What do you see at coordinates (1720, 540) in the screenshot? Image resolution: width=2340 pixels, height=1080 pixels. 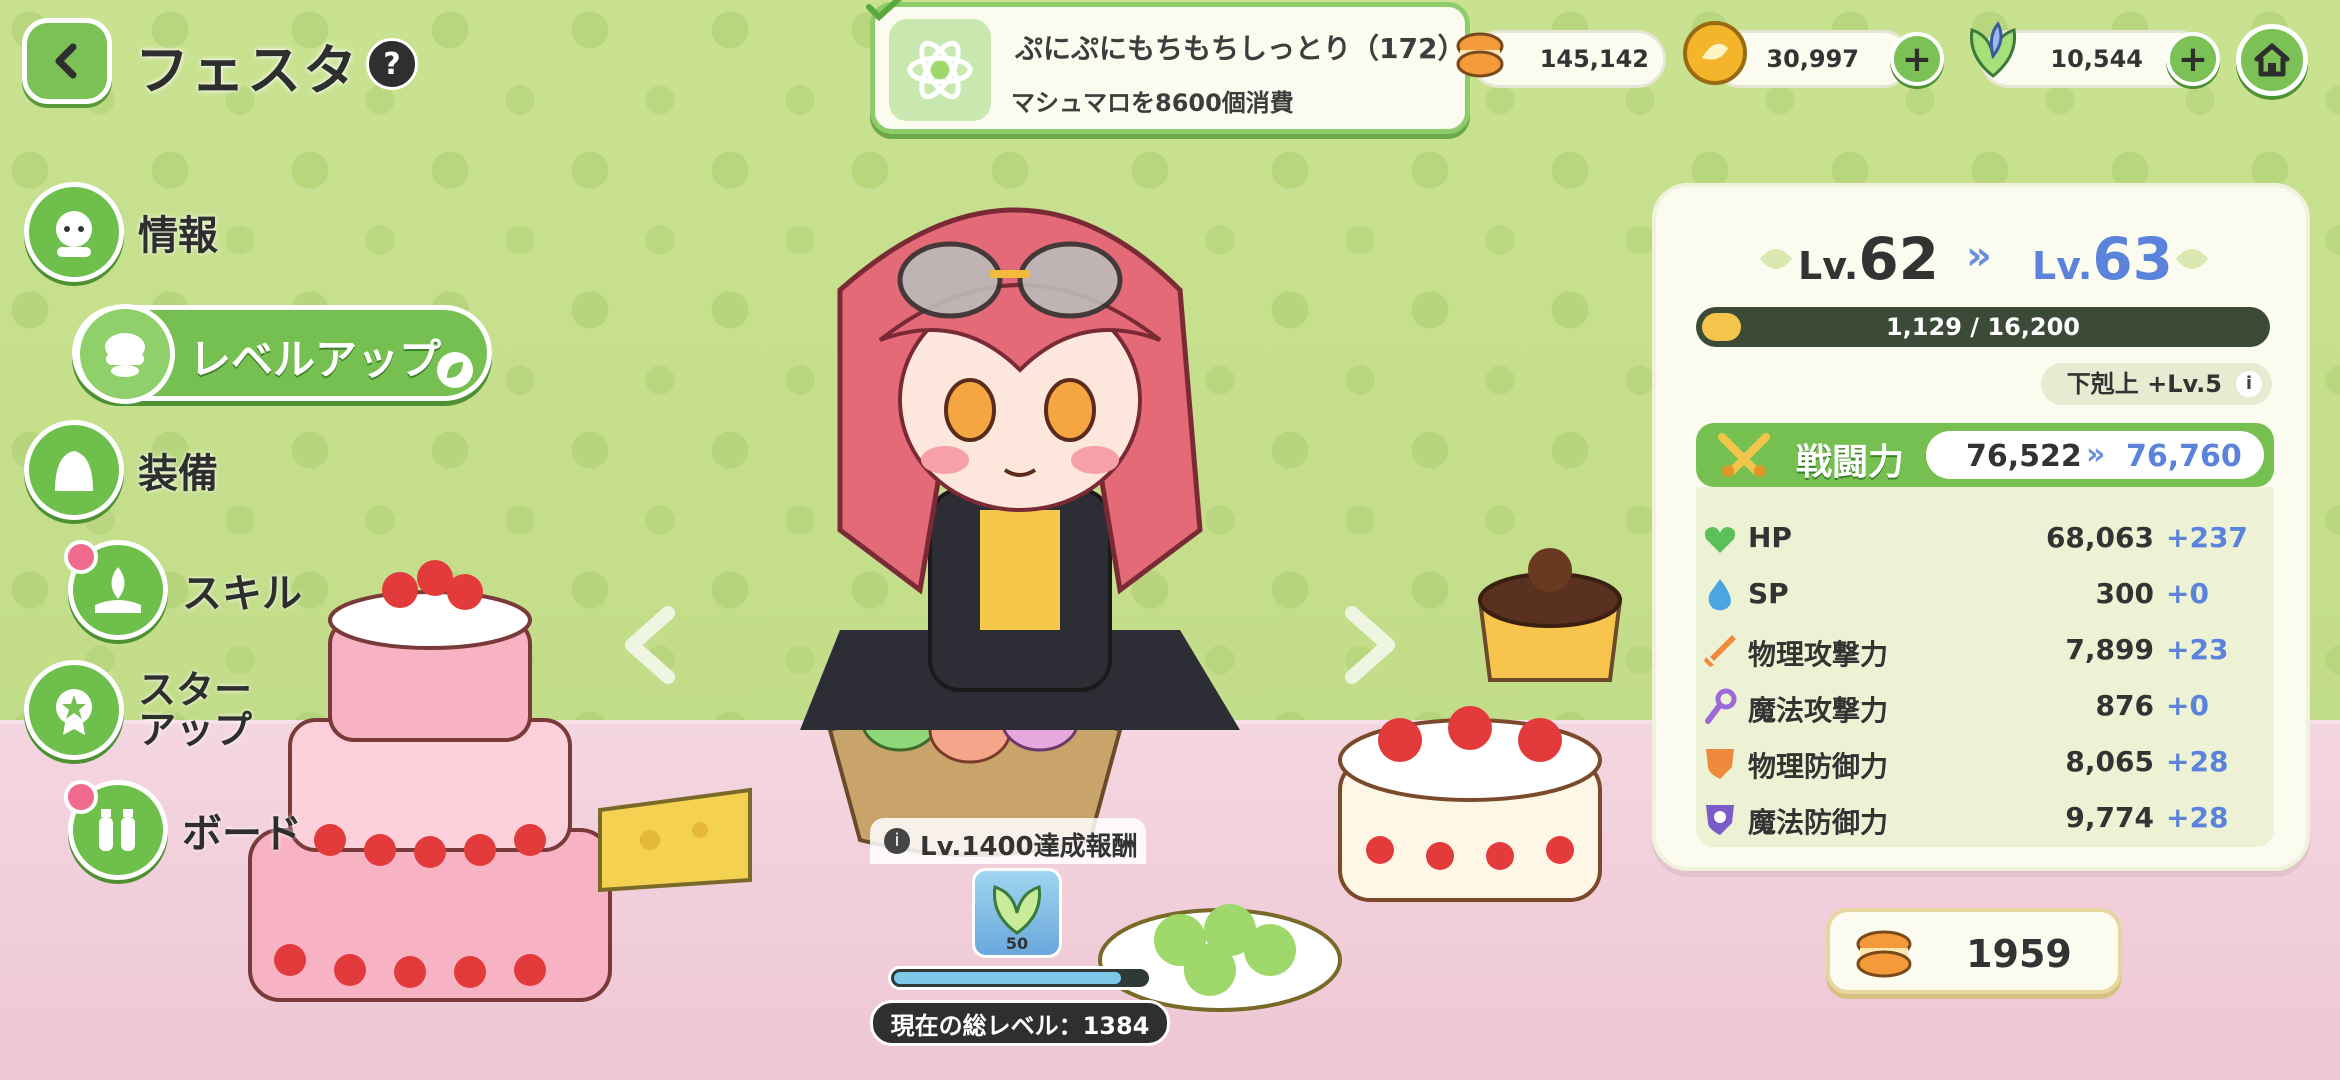 I see `heart-icon` at bounding box center [1720, 540].